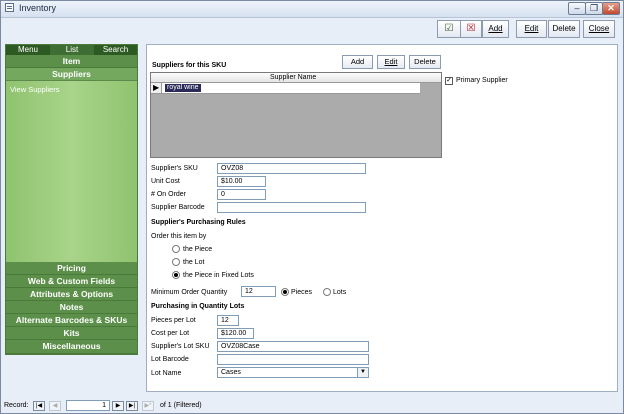 The height and width of the screenshot is (414, 624). Describe the element at coordinates (118, 406) in the screenshot. I see `next-record-icon: ▶` at that location.